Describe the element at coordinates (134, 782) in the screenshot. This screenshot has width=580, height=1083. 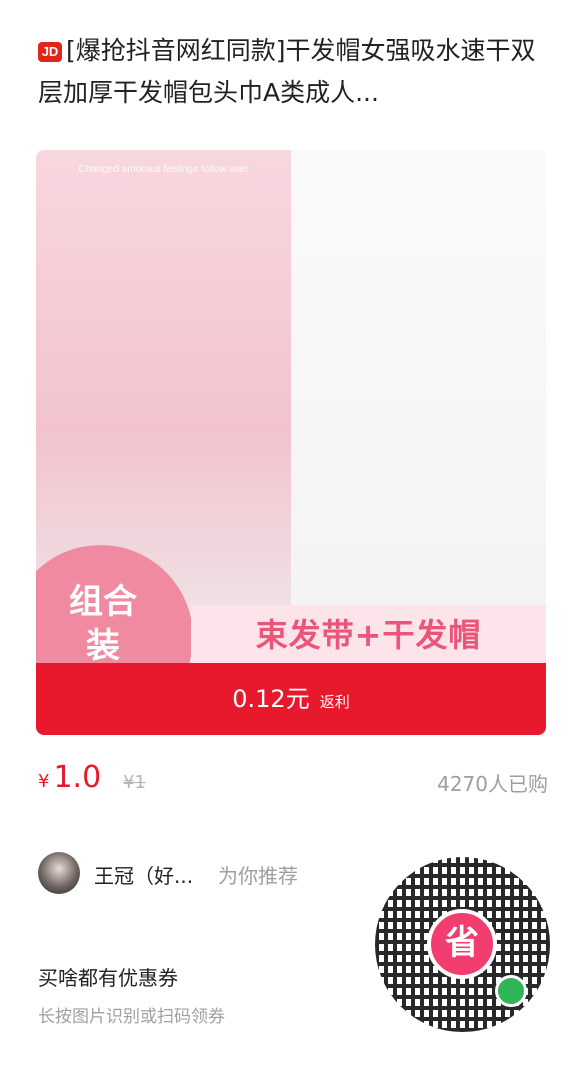
I see `original-price: ¥1` at that location.